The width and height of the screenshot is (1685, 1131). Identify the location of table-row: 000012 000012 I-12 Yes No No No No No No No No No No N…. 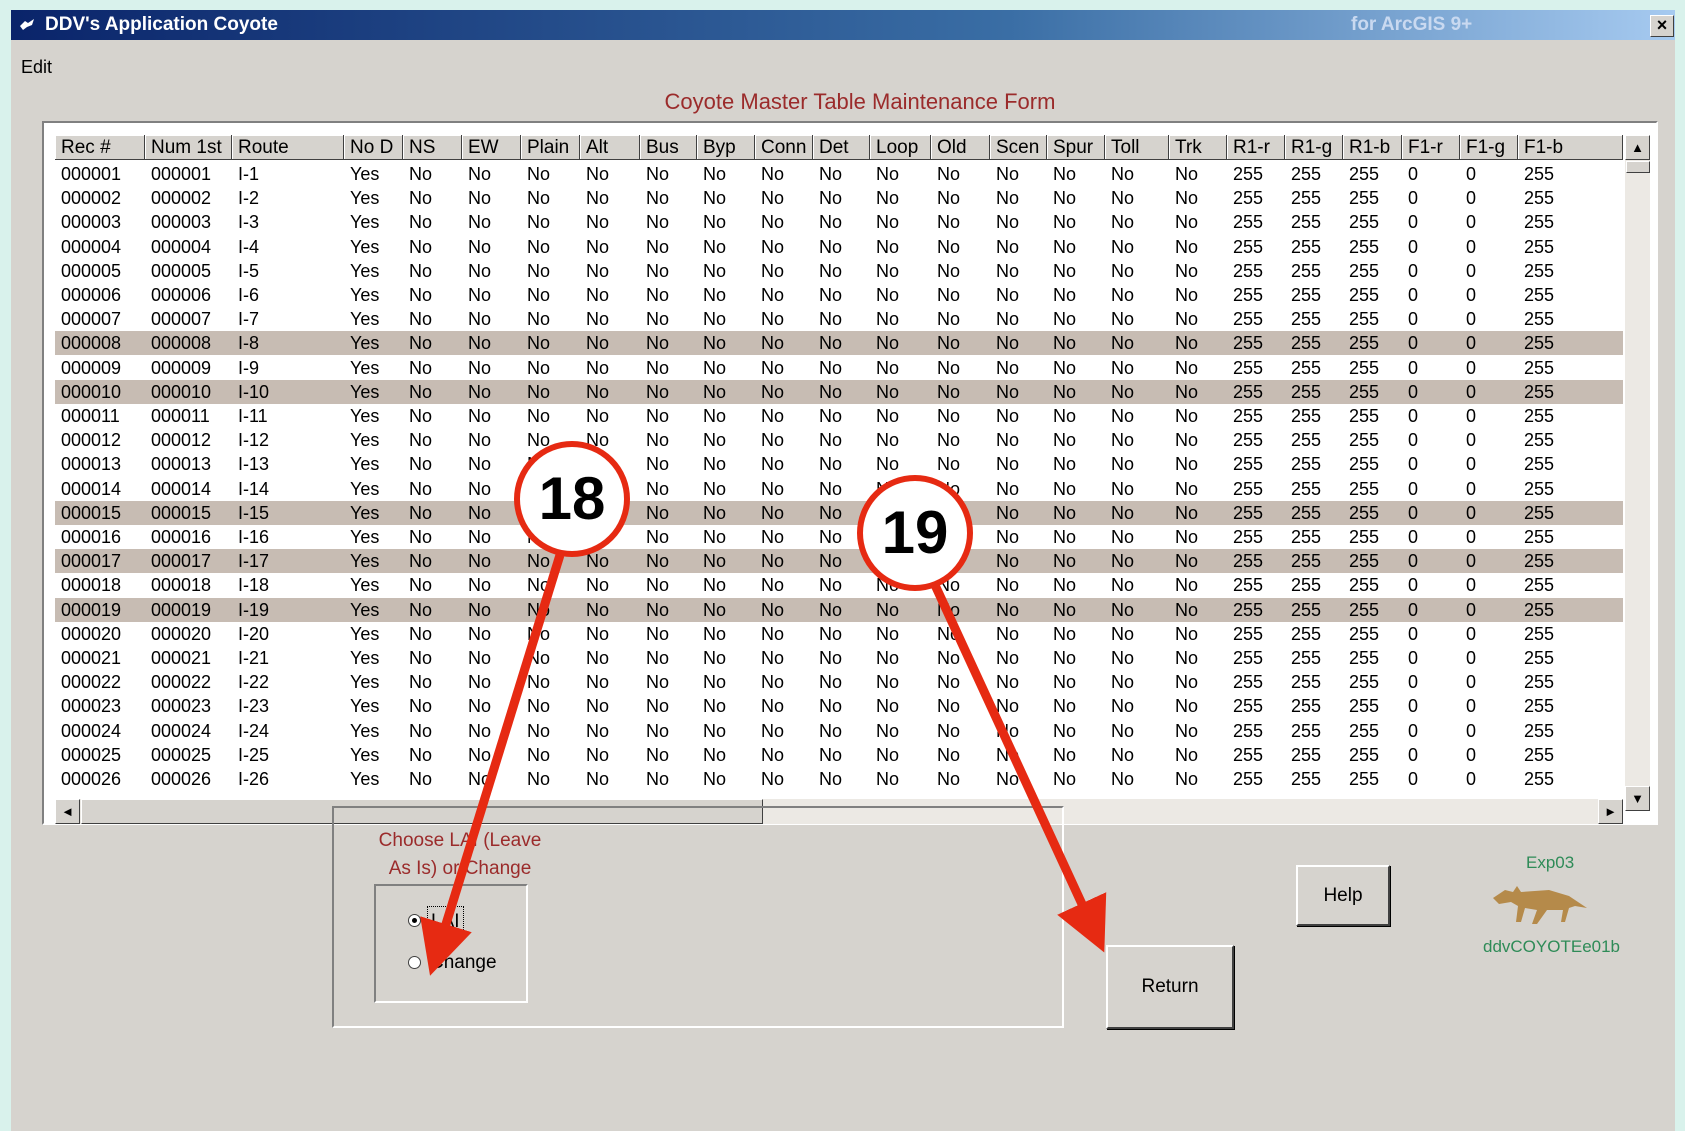
(839, 440).